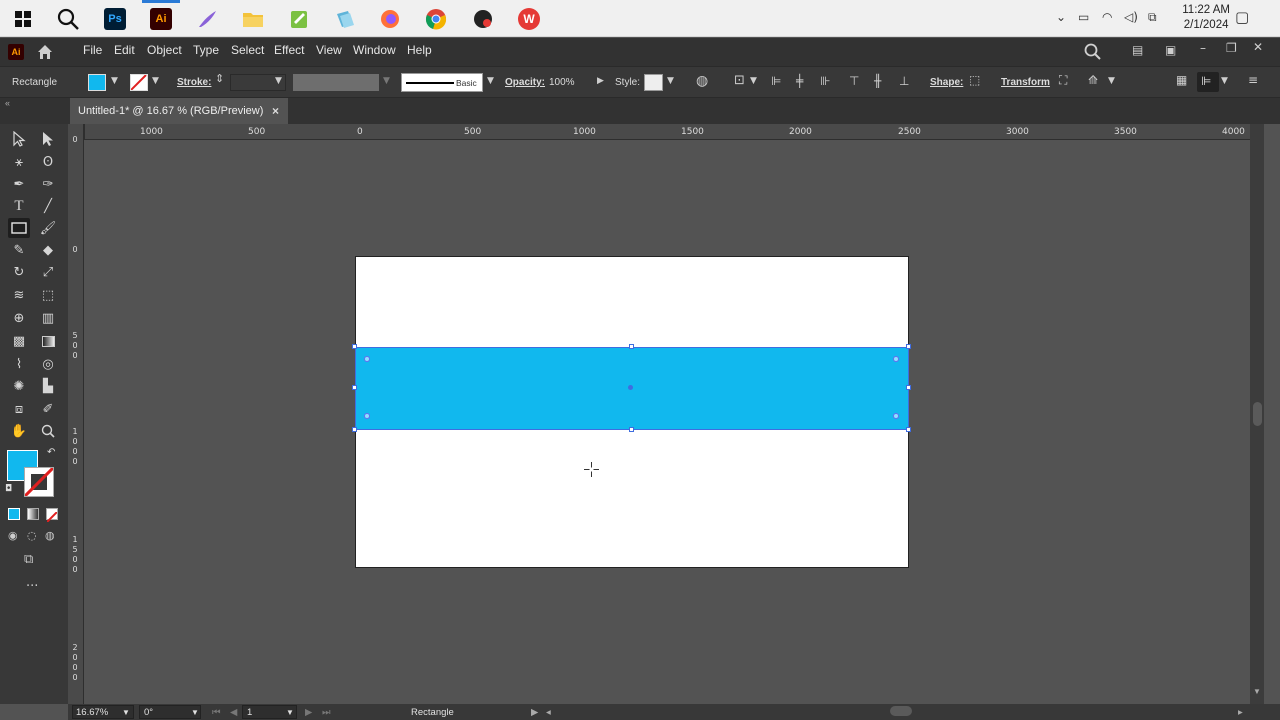 The width and height of the screenshot is (1280, 720). Describe the element at coordinates (76, 414) in the screenshot. I see `vertical-ruler` at that location.